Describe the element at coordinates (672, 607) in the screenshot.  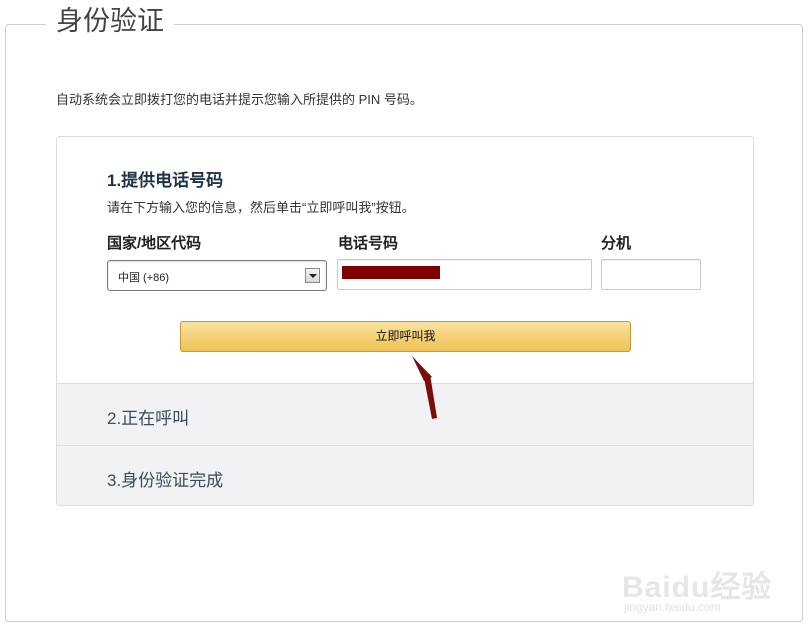
I see `watermark-url: jingyan.baidu.com` at that location.